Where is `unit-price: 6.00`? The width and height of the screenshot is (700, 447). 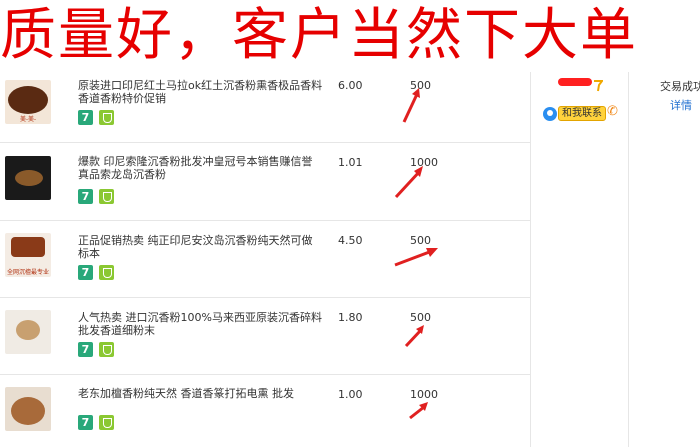
unit-price: 6.00 is located at coordinates (350, 85).